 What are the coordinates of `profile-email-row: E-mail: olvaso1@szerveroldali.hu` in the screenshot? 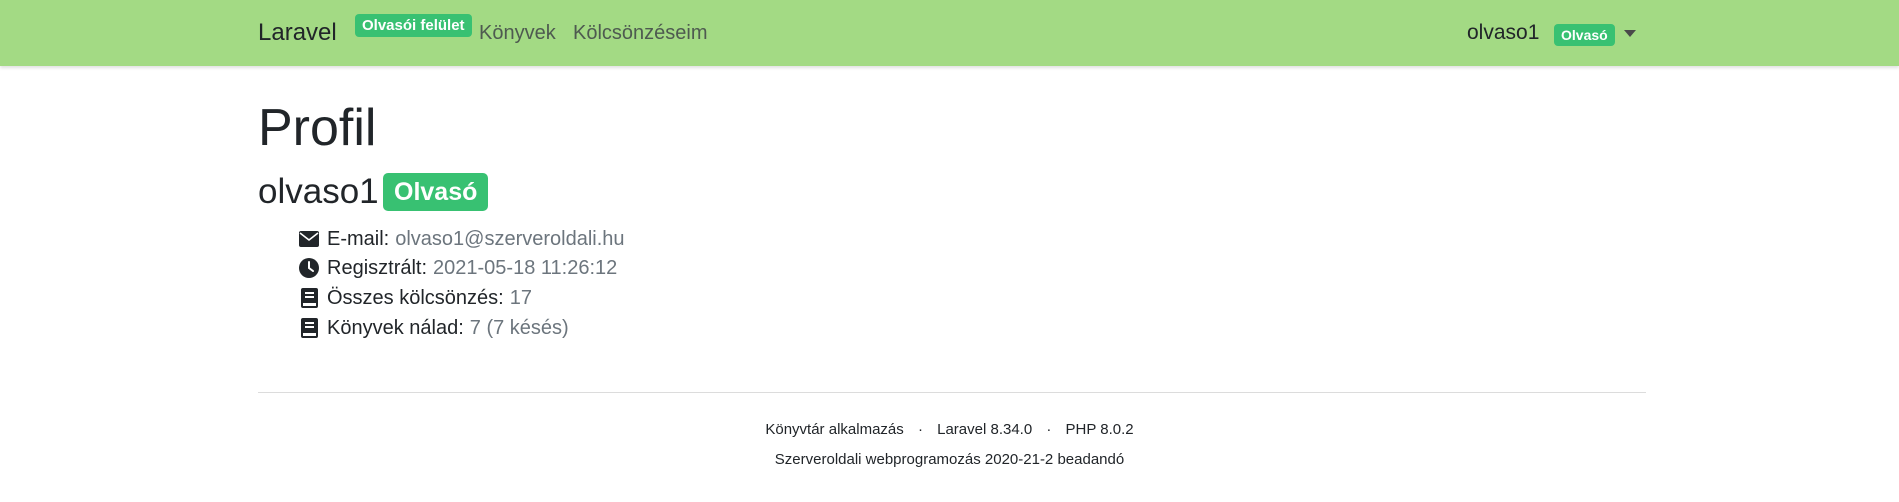 It's located at (461, 239).